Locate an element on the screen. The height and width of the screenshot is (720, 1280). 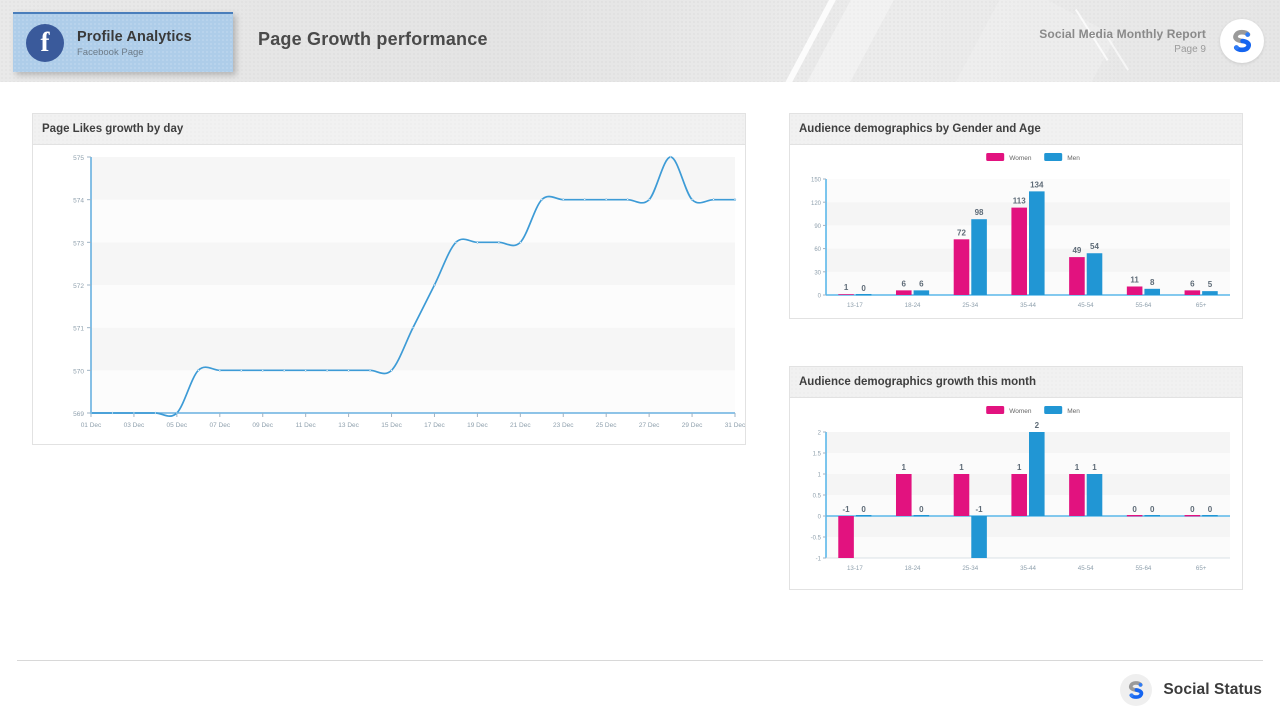
y-tick-label: 569 is located at coordinates (78, 414).